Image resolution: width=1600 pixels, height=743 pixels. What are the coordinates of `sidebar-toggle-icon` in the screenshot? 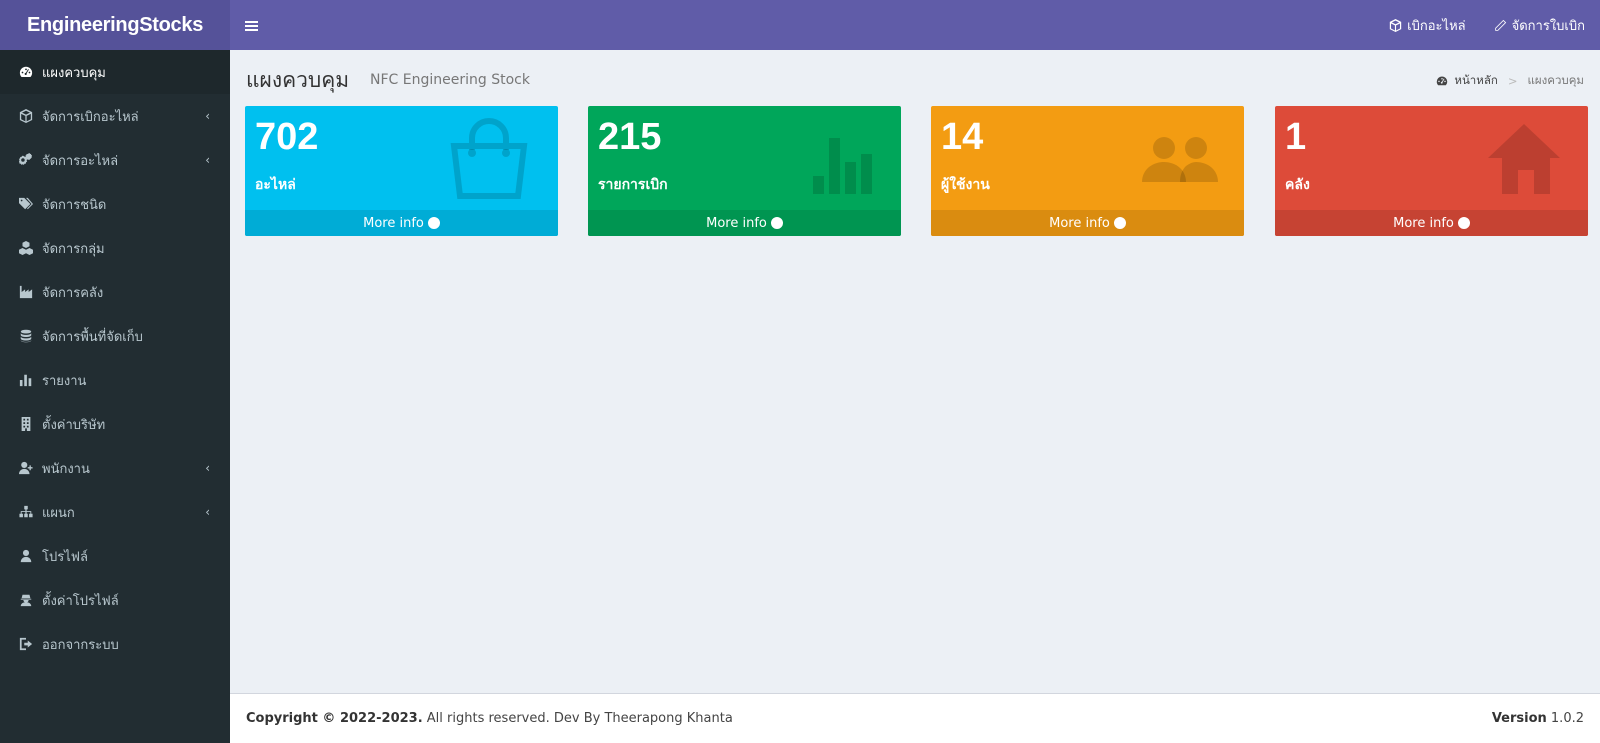 It's located at (253, 25).